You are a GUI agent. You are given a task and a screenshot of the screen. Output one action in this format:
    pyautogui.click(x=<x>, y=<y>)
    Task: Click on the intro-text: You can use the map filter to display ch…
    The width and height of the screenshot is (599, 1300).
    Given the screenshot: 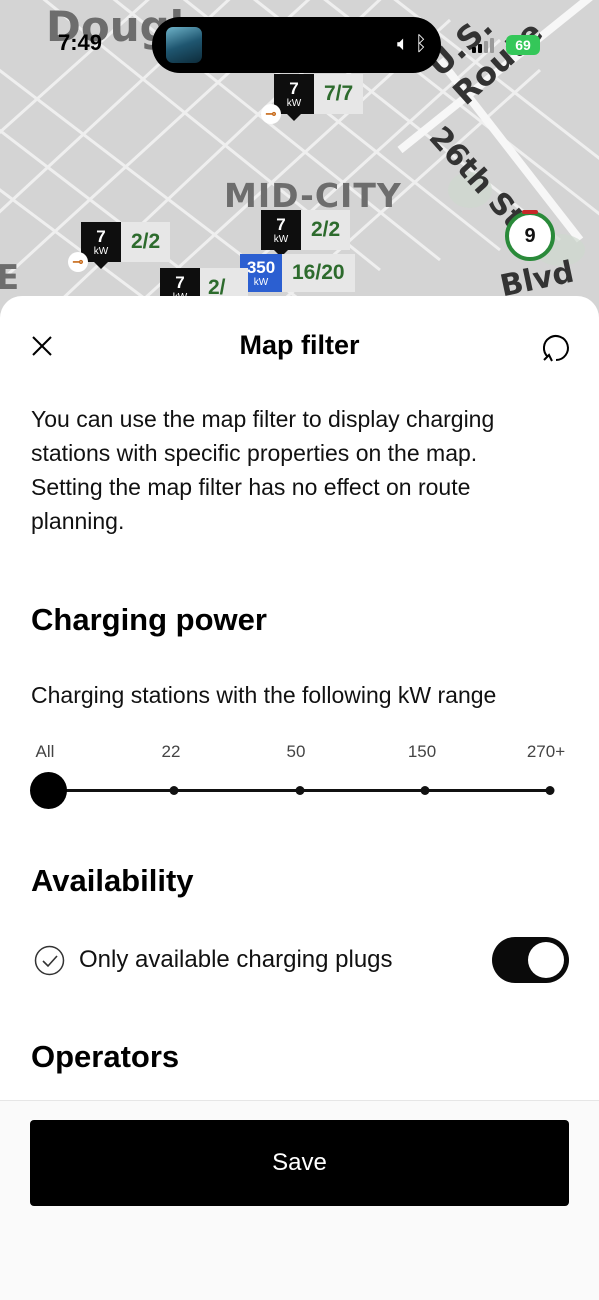 What is the action you would take?
    pyautogui.click(x=263, y=470)
    